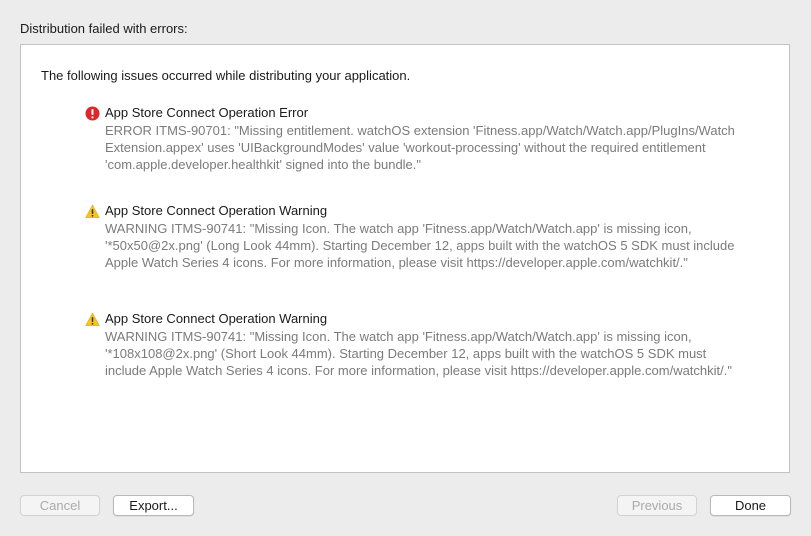 The height and width of the screenshot is (536, 811). I want to click on previous-button: Previous, so click(657, 505).